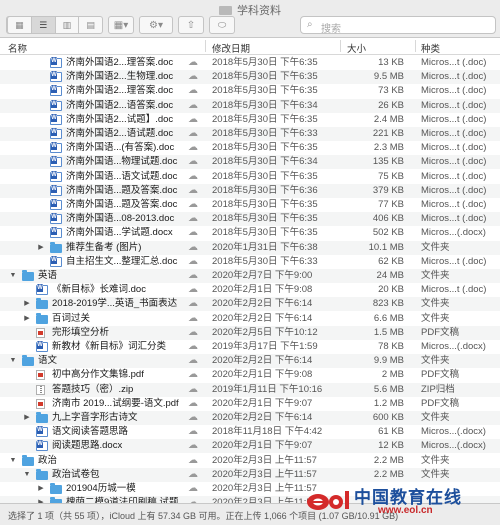 The height and width of the screenshot is (525, 500). What do you see at coordinates (122, 176) in the screenshot?
I see `item-name: 济南外国语...语文试题.doc` at bounding box center [122, 176].